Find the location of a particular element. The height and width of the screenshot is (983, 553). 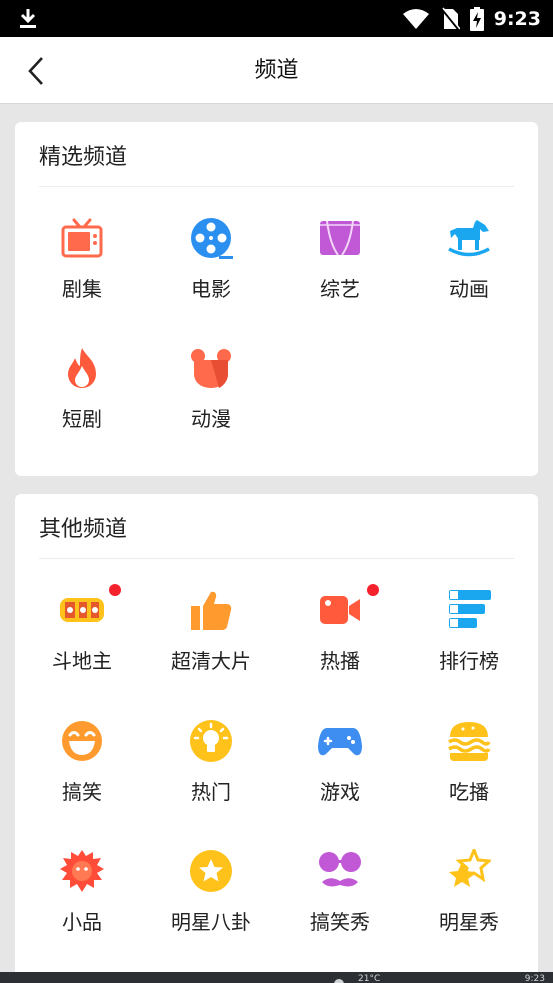

channel-label: 斗地主 is located at coordinates (82, 661).